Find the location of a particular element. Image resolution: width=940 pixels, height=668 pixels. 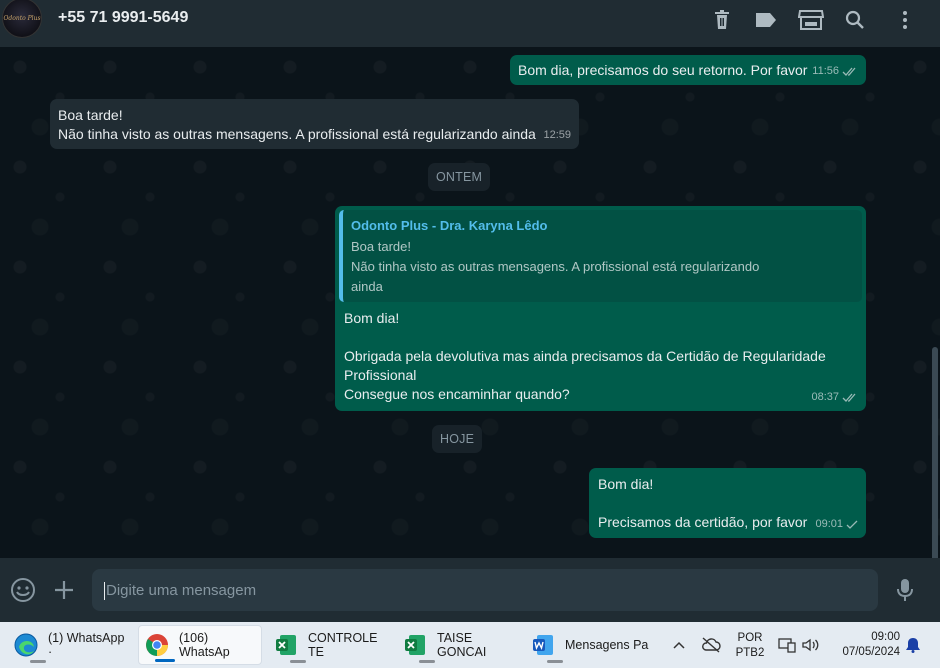

taskbar-app-excel: TAISE GONCAI is located at coordinates (459, 645).